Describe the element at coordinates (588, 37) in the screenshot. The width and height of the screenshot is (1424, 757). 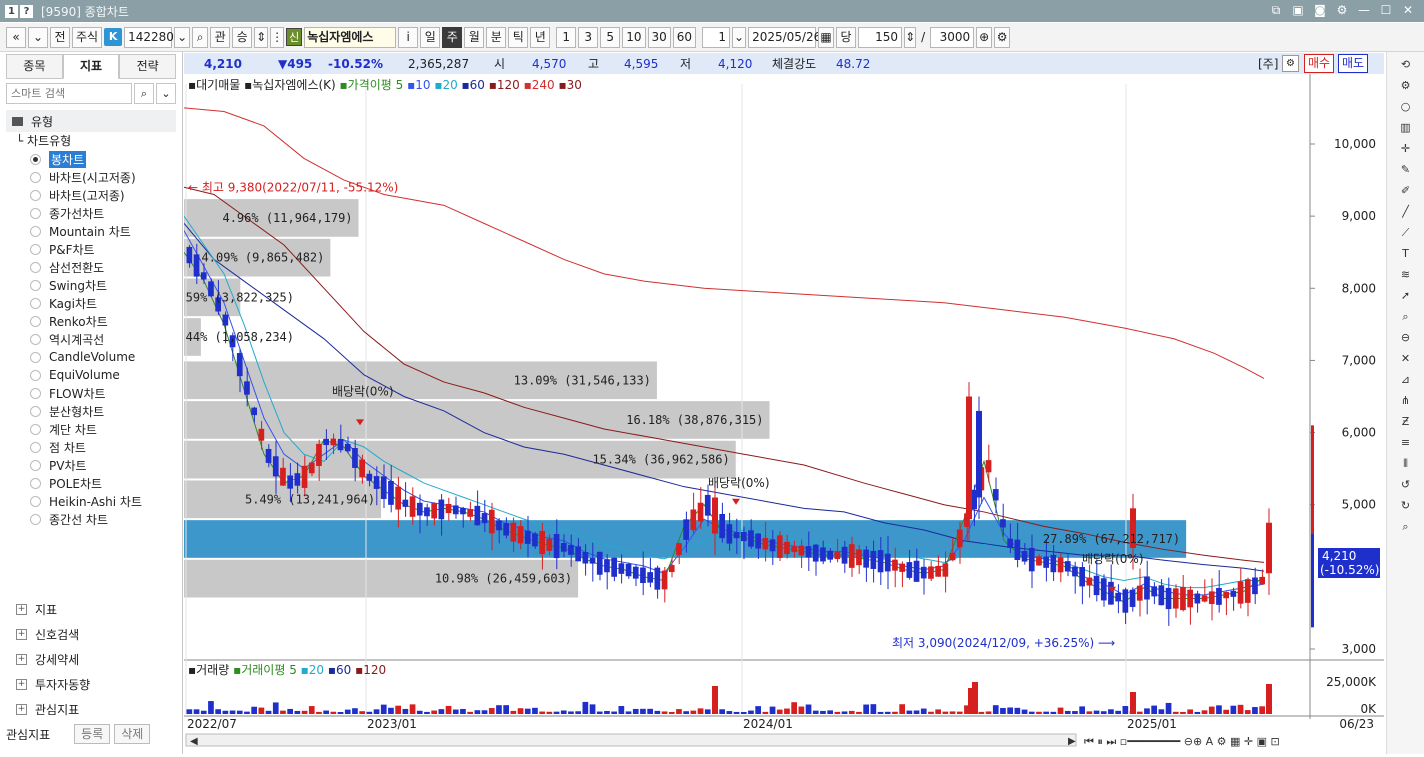
I see `interval-3-button: 3` at that location.